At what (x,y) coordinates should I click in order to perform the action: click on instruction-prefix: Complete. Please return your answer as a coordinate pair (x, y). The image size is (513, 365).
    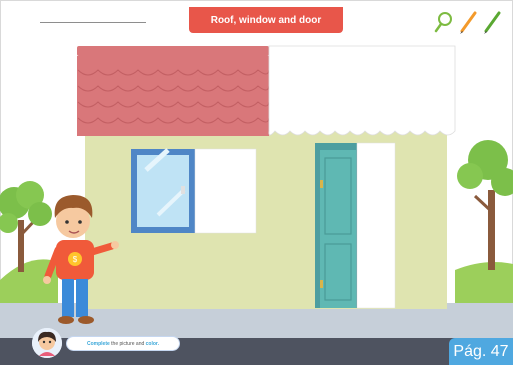
    Looking at the image, I should click on (98, 343).